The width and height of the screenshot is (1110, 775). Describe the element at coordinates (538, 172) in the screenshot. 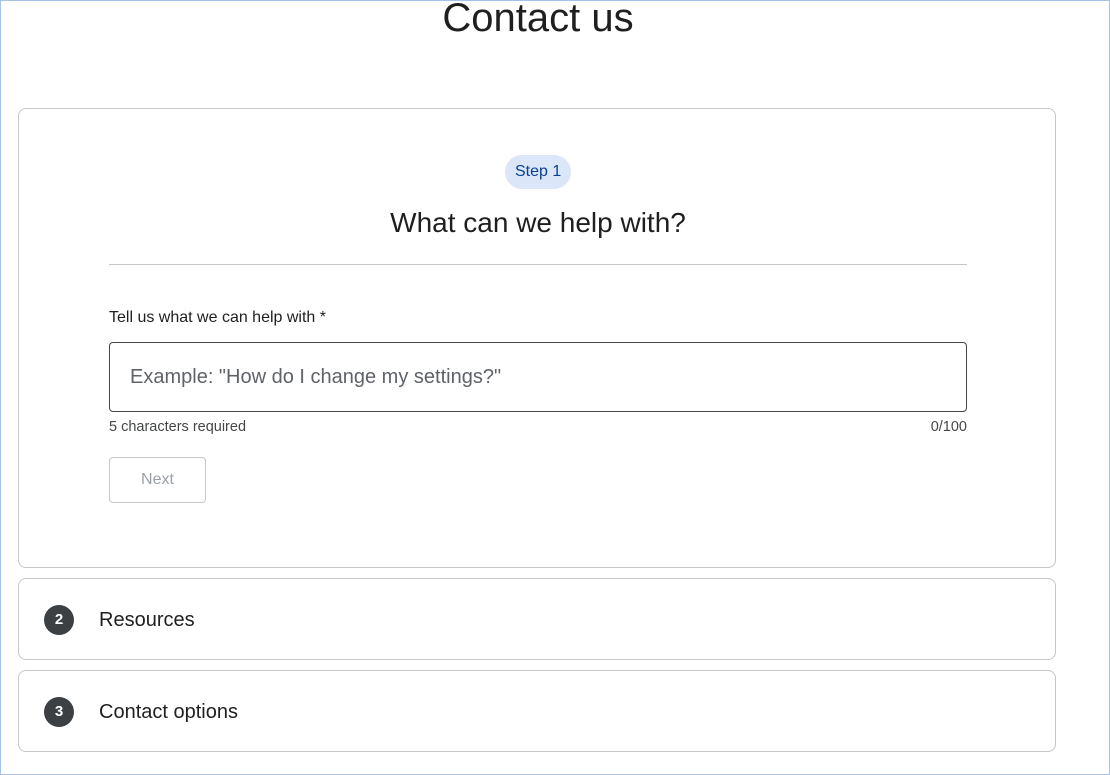

I see `step-chip: Step 1` at that location.